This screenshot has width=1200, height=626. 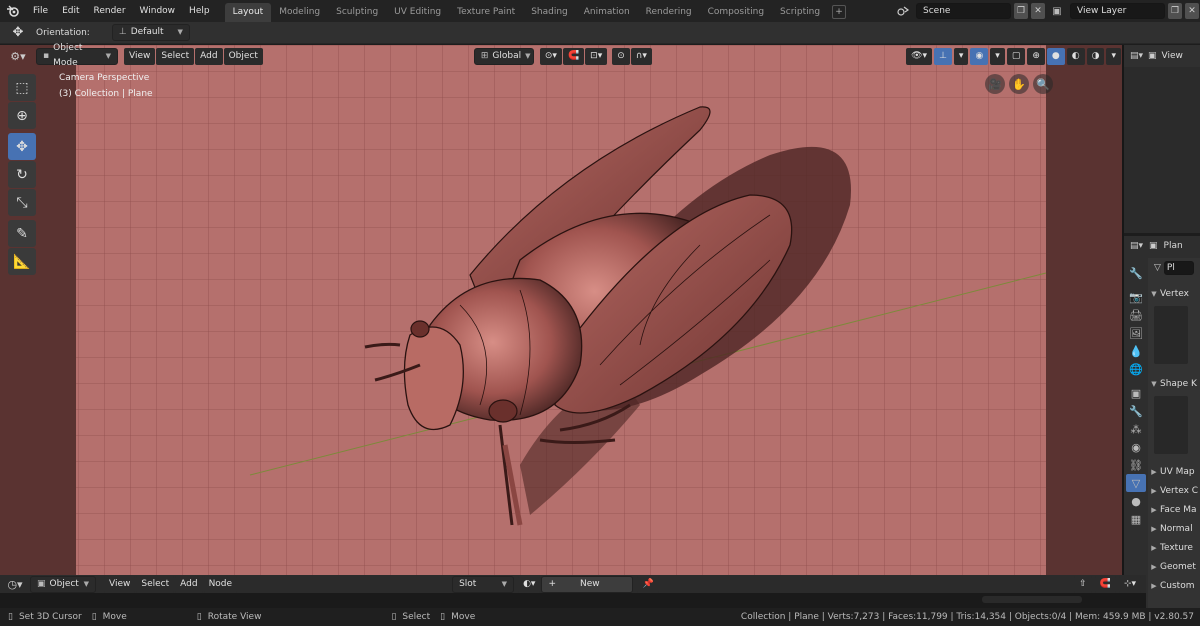 I want to click on scrollbar, so click(x=1032, y=599).